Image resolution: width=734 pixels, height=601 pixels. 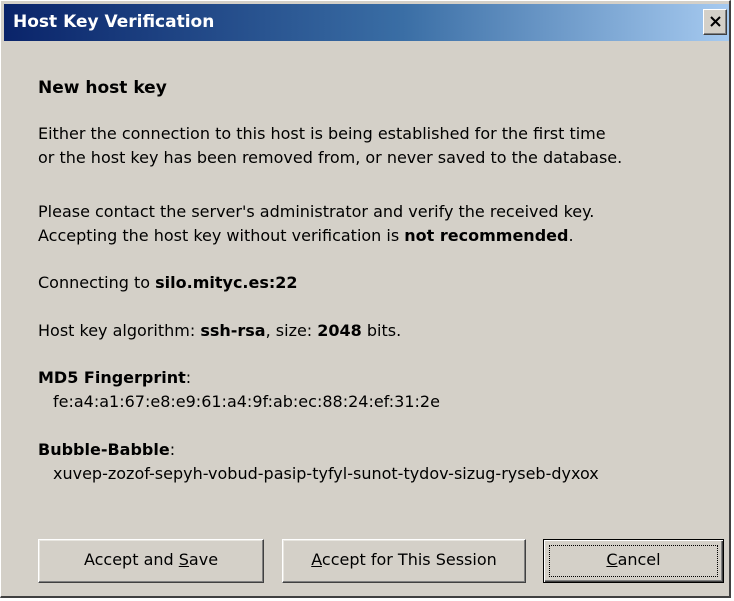 What do you see at coordinates (366, 22) in the screenshot?
I see `title-bar: Host Key Verification` at bounding box center [366, 22].